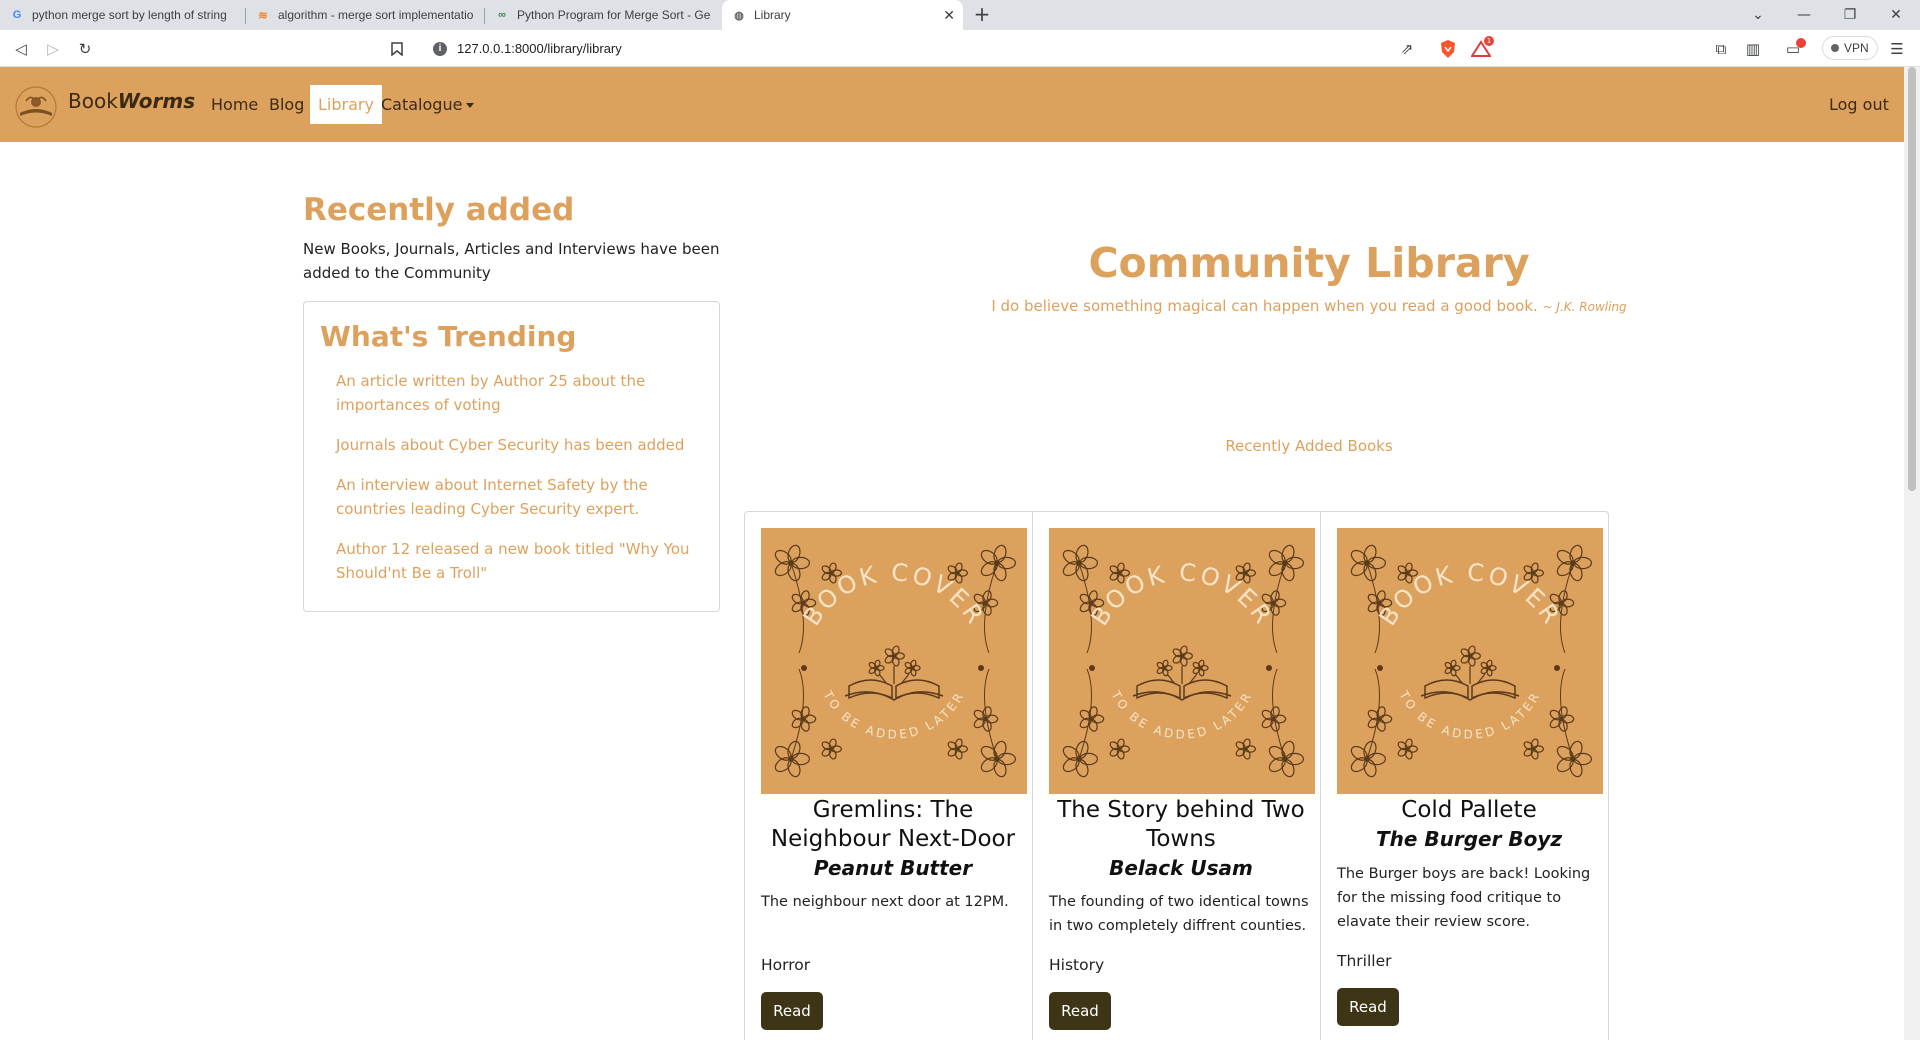 This screenshot has height=1040, width=1920. I want to click on caret-down-icon, so click(470, 105).